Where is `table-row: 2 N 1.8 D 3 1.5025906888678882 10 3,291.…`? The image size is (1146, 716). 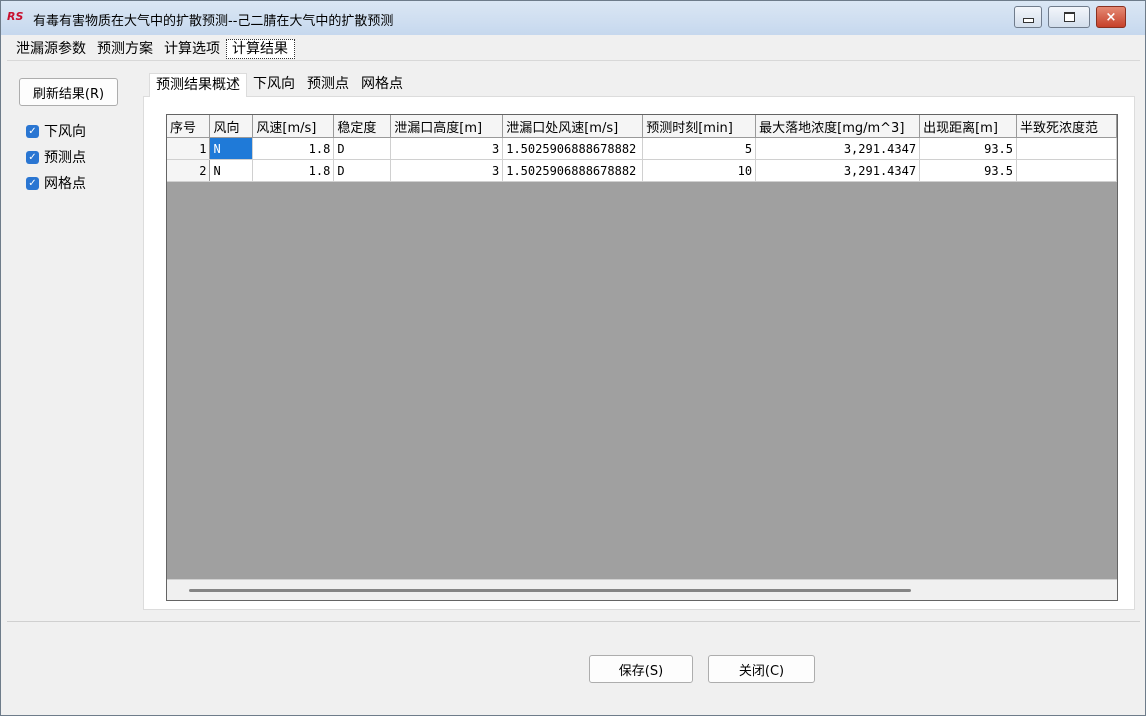 table-row: 2 N 1.8 D 3 1.5025906888678882 10 3,291.… is located at coordinates (642, 170).